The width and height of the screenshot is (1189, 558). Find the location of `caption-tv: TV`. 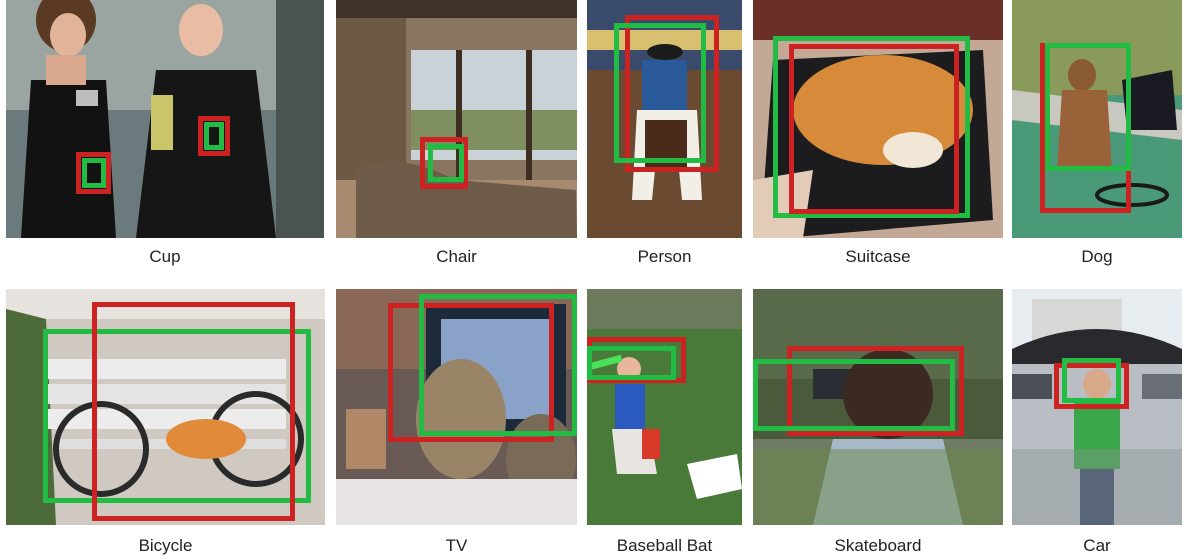

caption-tv: TV is located at coordinates (456, 545).